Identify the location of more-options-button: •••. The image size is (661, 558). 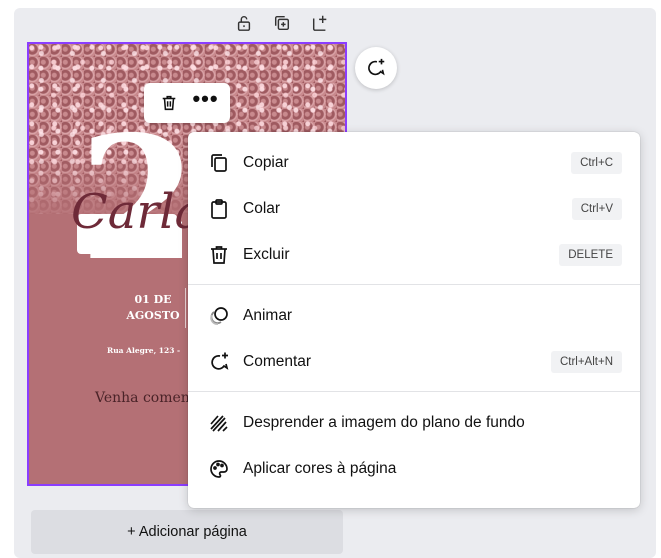
(205, 101).